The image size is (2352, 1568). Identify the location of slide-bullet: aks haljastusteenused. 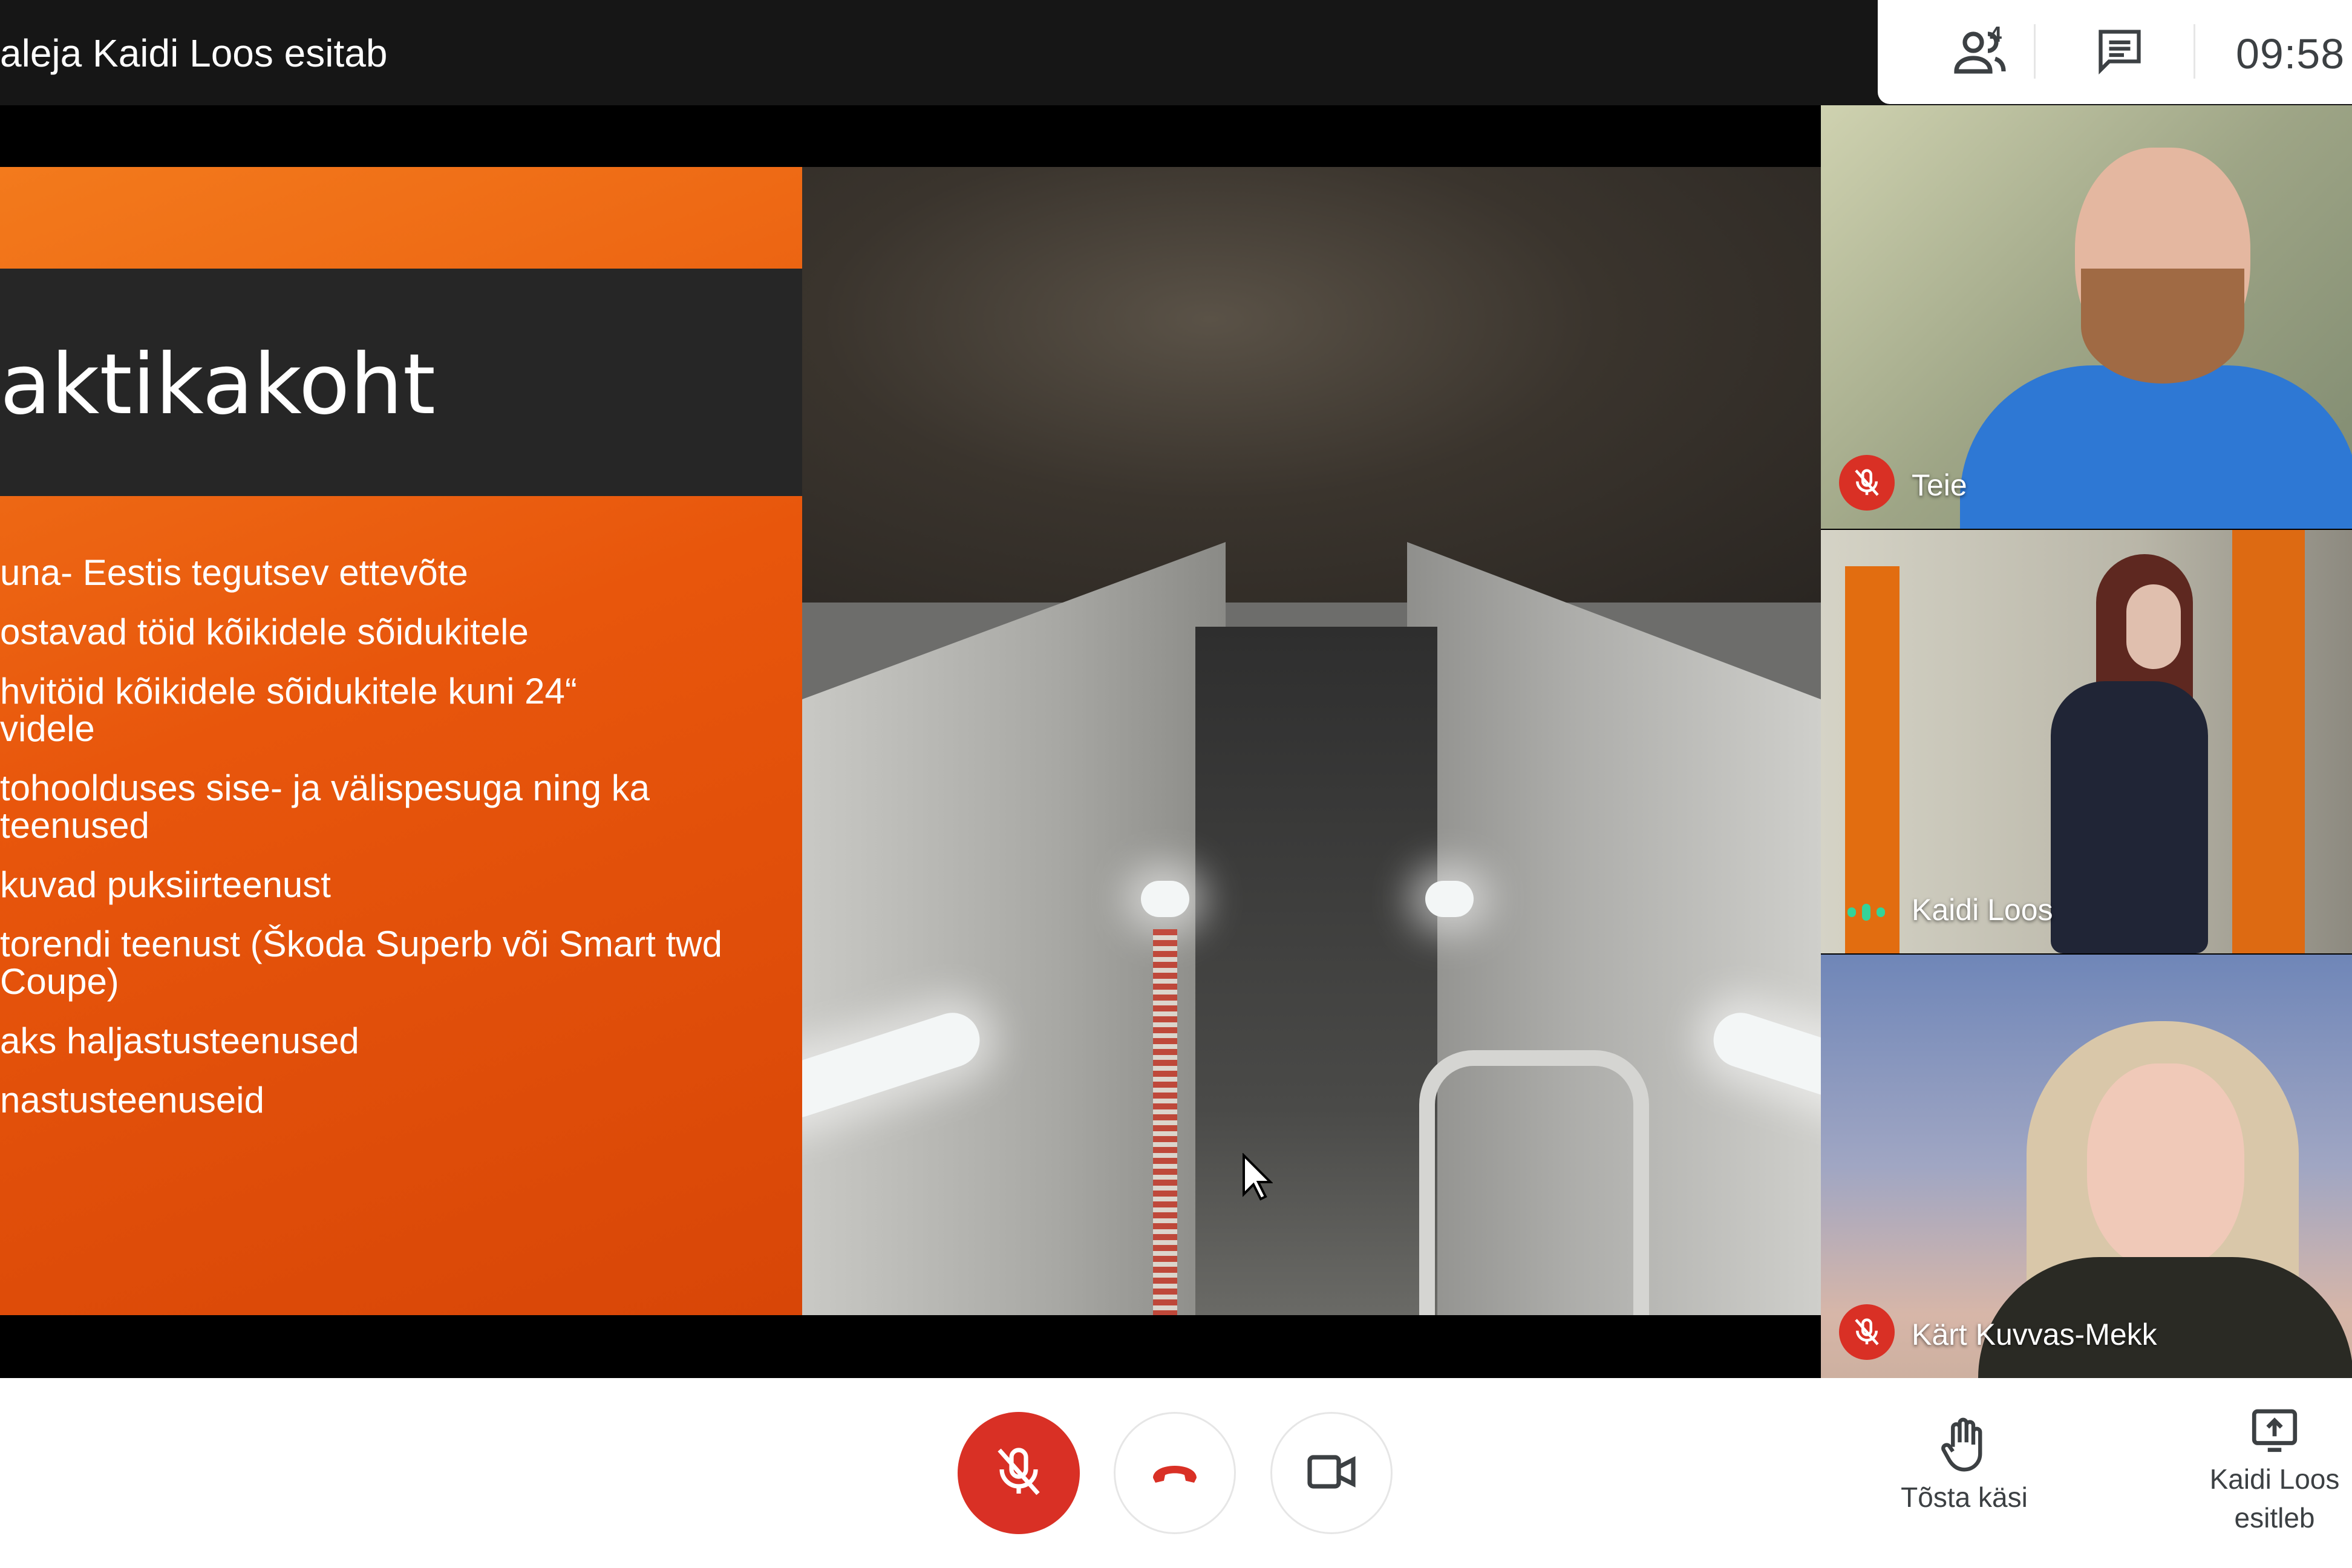
(179, 1041).